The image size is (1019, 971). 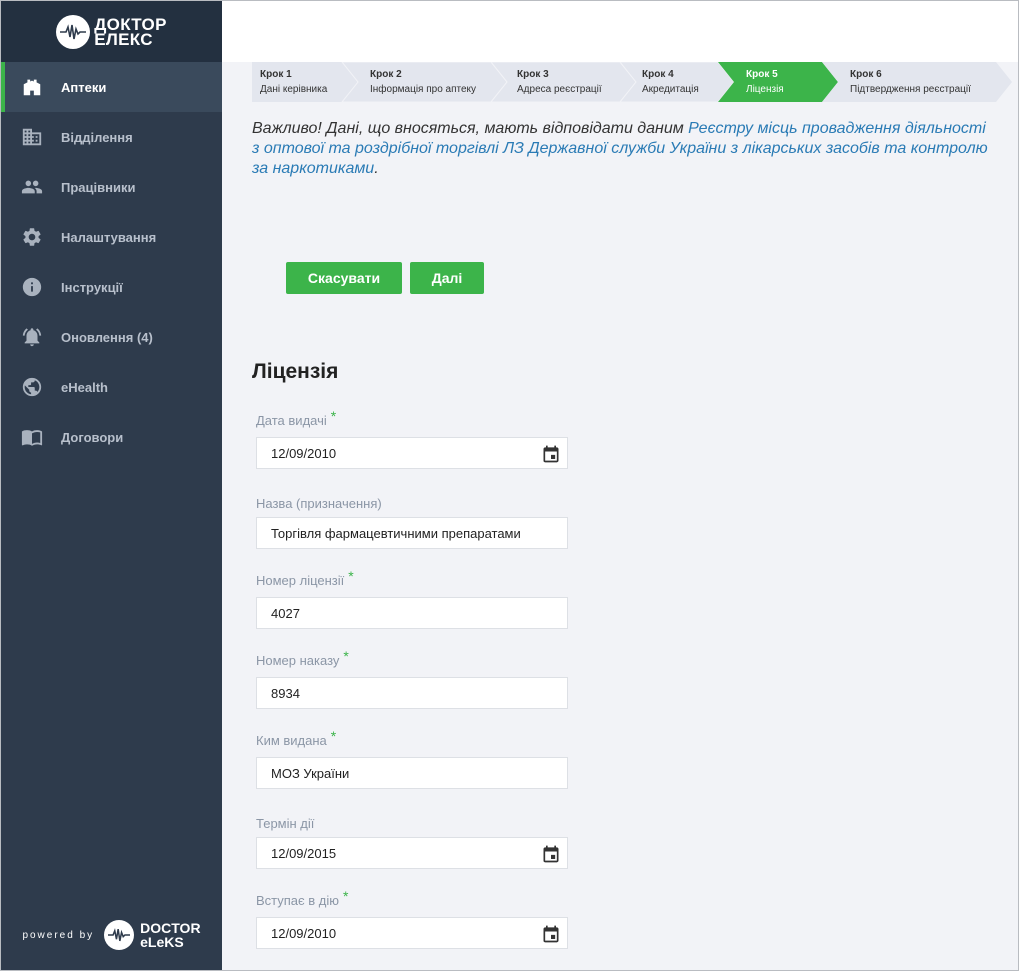 I want to click on sidebar-item-label: Працівники, so click(x=98, y=187).